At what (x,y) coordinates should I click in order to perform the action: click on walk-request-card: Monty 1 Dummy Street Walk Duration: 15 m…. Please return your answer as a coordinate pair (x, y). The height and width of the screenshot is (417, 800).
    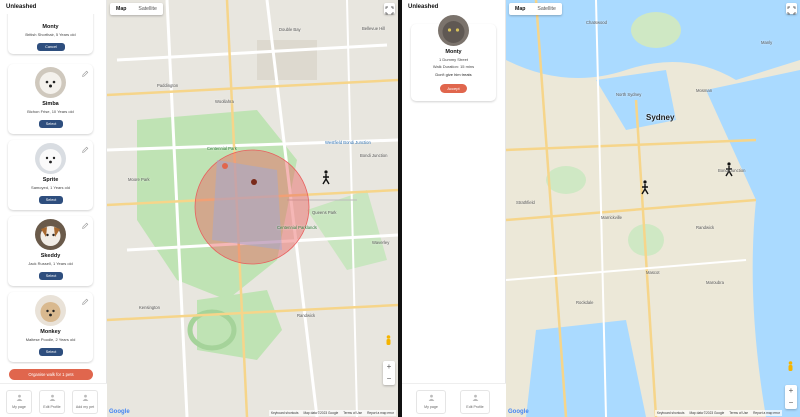
    Looking at the image, I should click on (453, 58).